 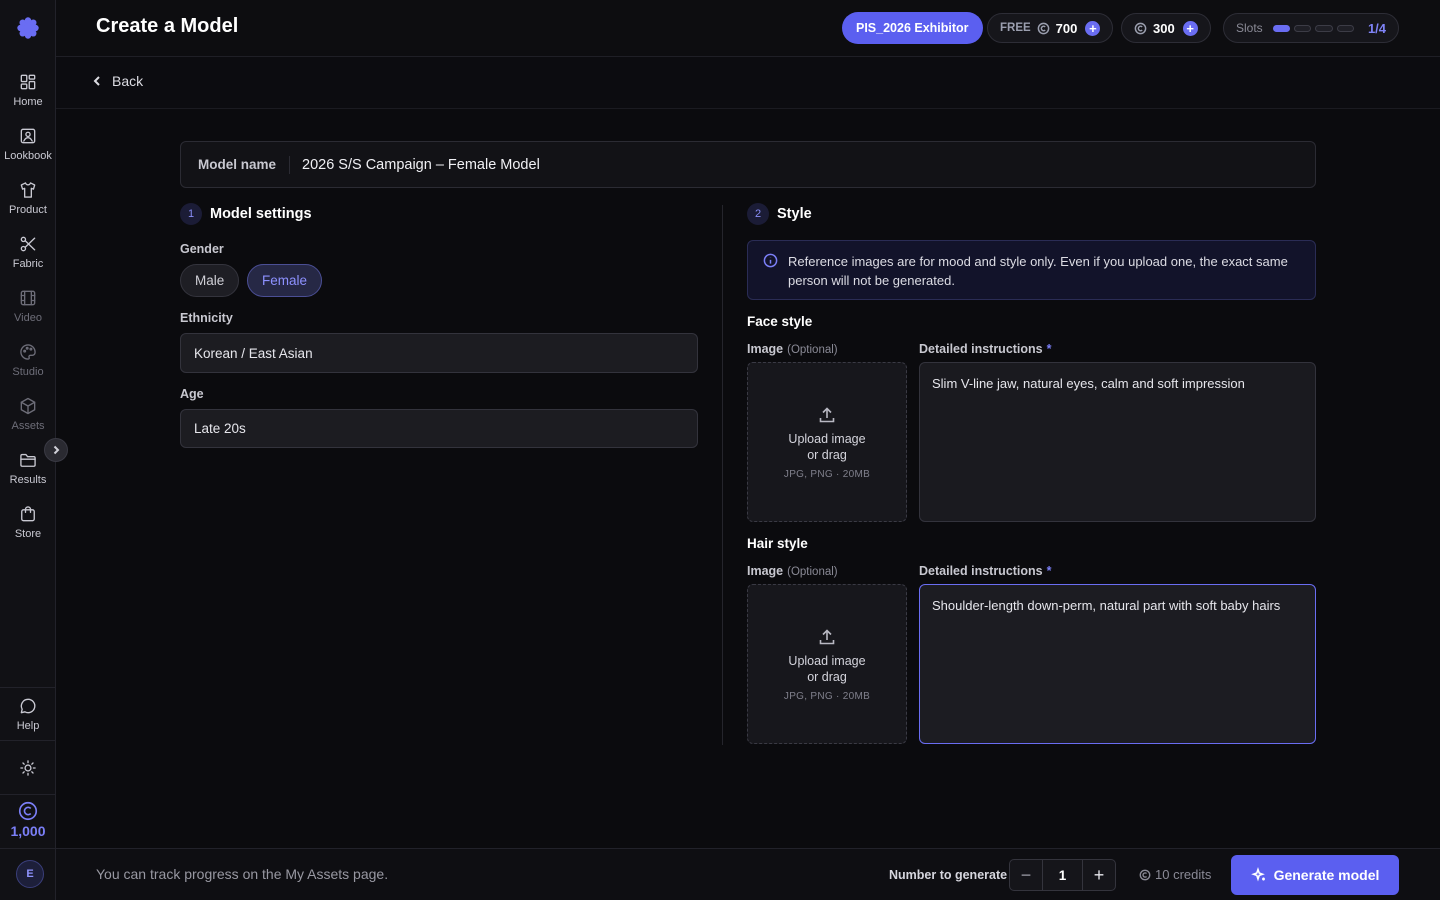 I want to click on folder-icon, so click(x=28, y=460).